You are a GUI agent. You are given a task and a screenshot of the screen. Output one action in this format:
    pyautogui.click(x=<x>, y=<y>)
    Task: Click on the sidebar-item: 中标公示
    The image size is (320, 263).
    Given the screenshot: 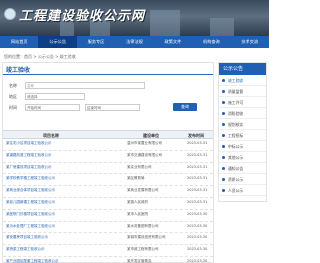 What is the action you would take?
    pyautogui.click(x=242, y=146)
    